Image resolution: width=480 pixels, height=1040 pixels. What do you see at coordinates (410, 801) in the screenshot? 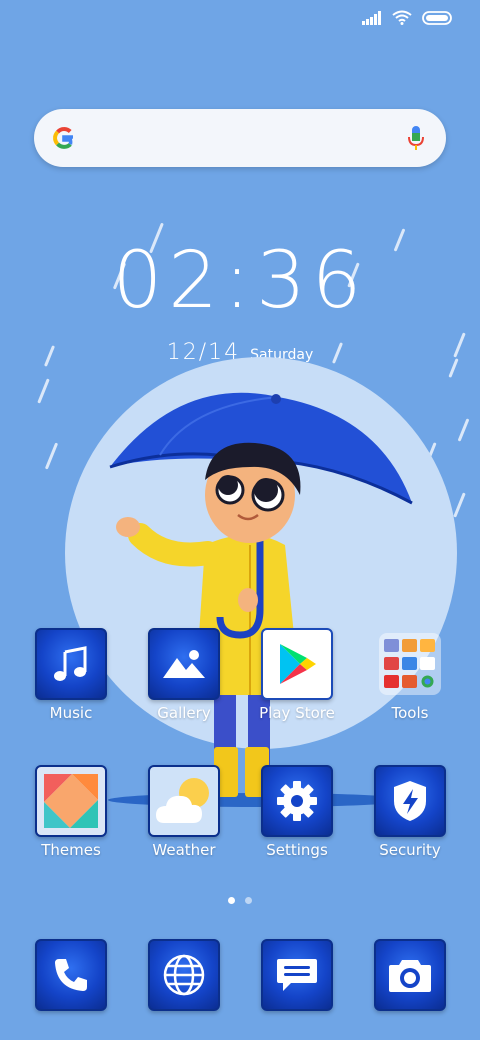
I see `shield-bolt-icon` at bounding box center [410, 801].